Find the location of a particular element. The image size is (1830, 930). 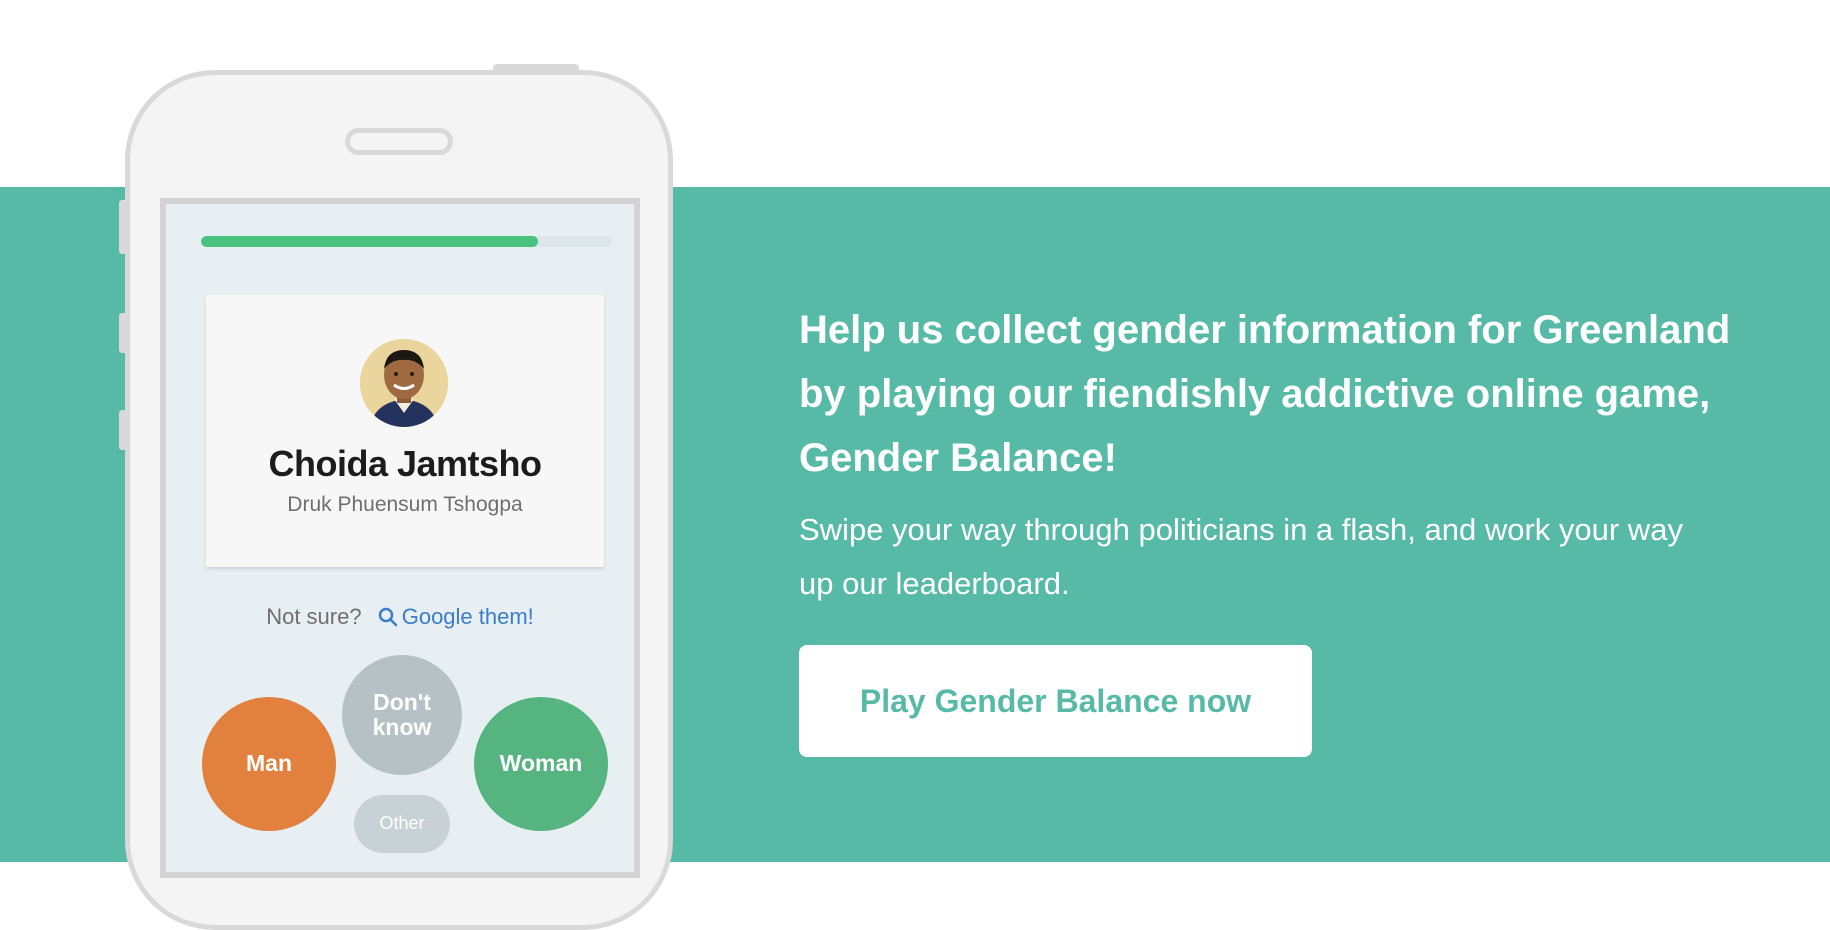

search-icon is located at coordinates (387, 617).